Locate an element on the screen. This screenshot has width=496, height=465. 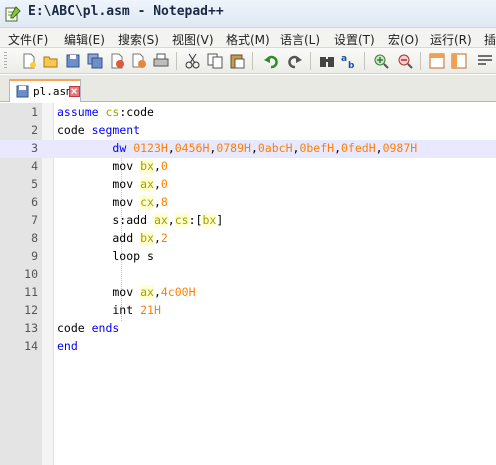
toolbar: a b is located at coordinates (248, 61).